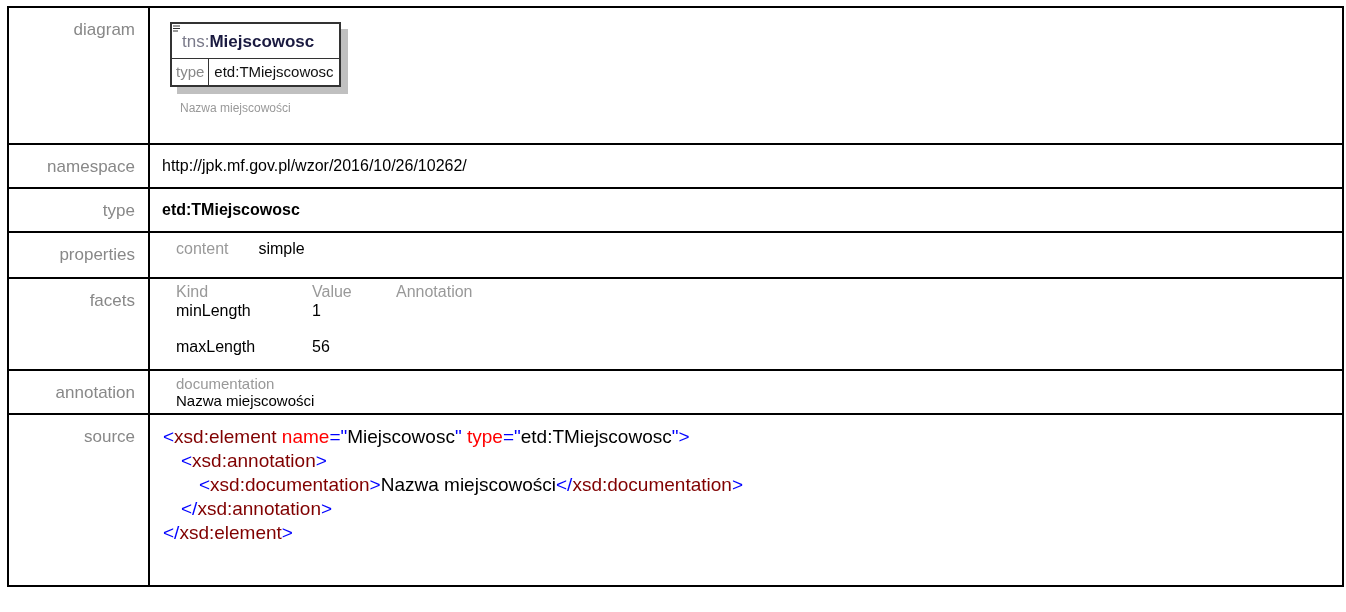  Describe the element at coordinates (216, 347) in the screenshot. I see `facet-kind: maxLength` at that location.